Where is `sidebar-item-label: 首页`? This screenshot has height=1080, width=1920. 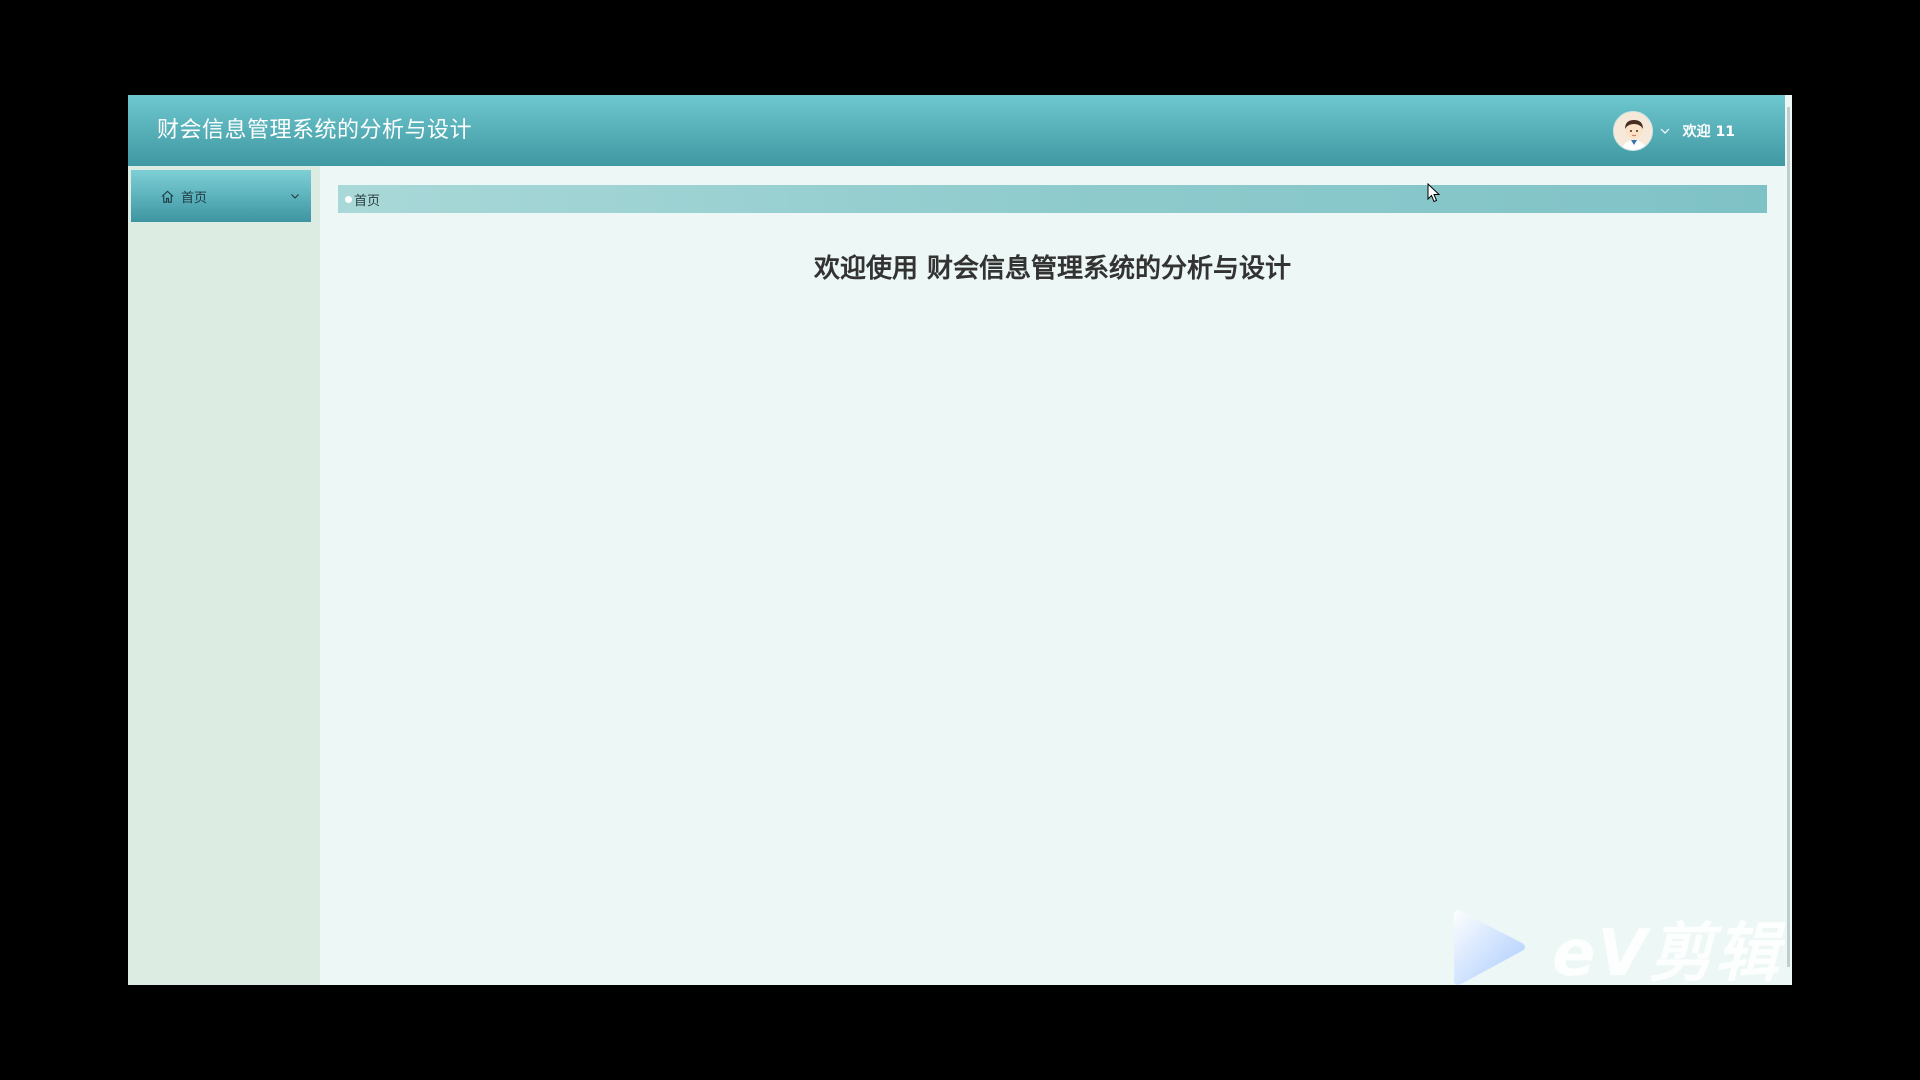
sidebar-item-label: 首页 is located at coordinates (194, 198).